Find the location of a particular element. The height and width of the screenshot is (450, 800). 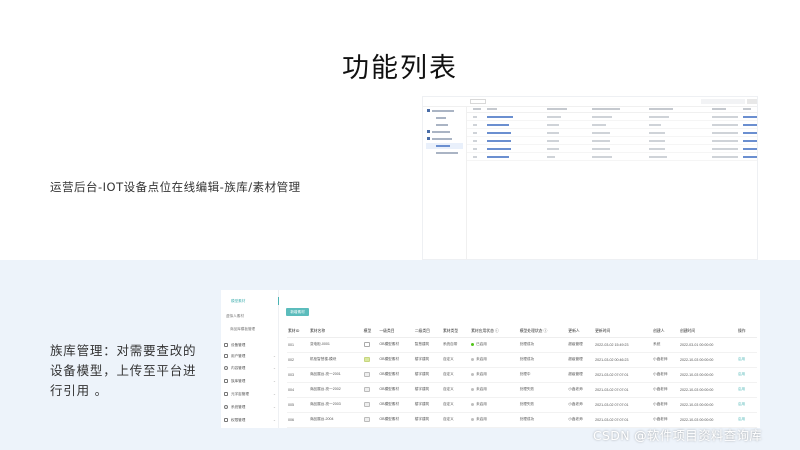

status-text: 已启用 is located at coordinates (481, 344).